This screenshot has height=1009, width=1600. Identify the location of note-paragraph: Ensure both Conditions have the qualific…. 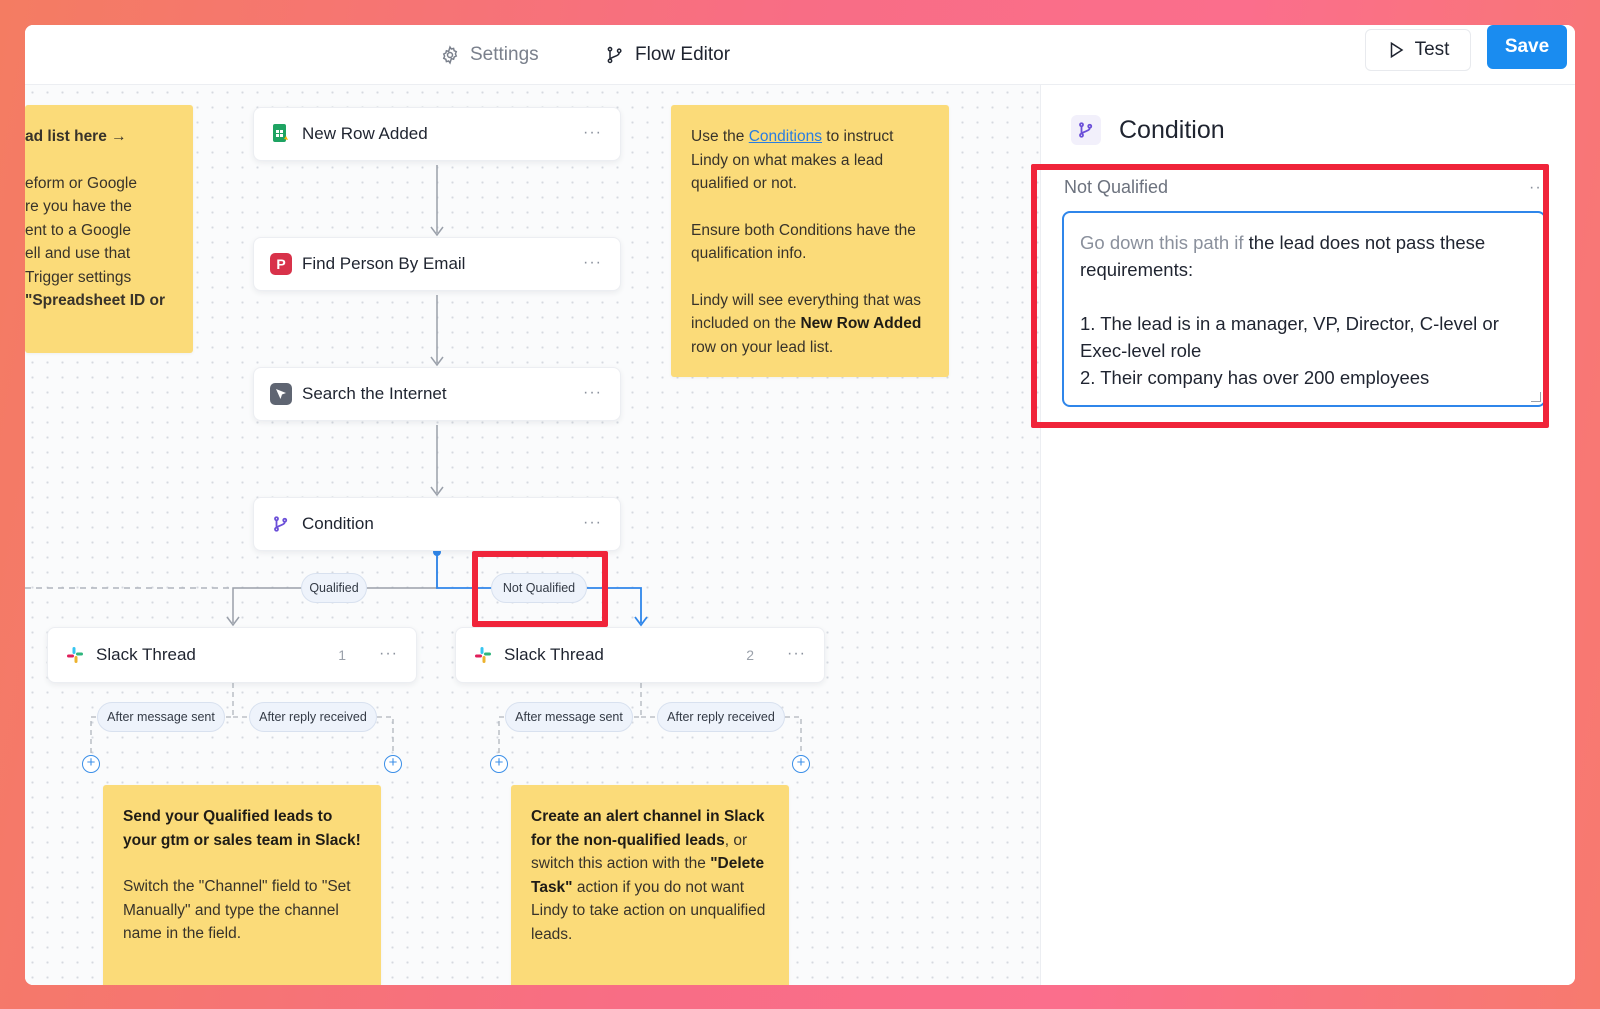
(803, 242).